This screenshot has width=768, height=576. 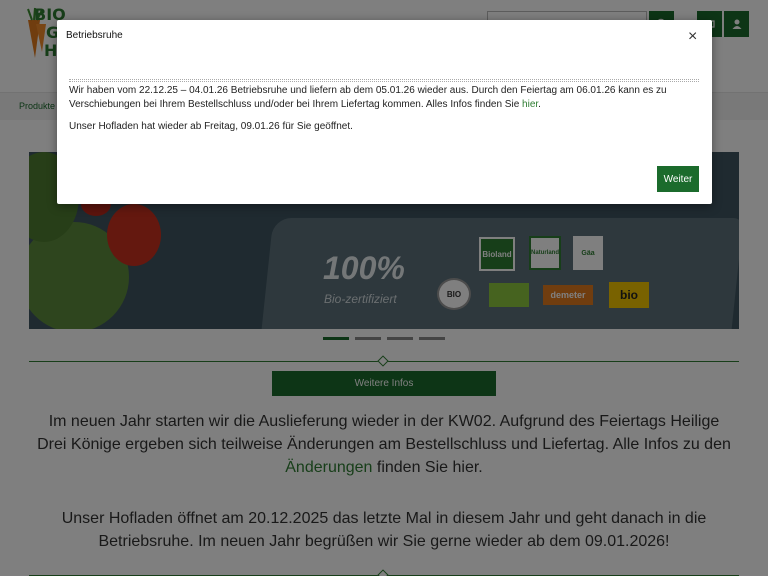 I want to click on dialog-title: Betriebsruhe, so click(x=94, y=35).